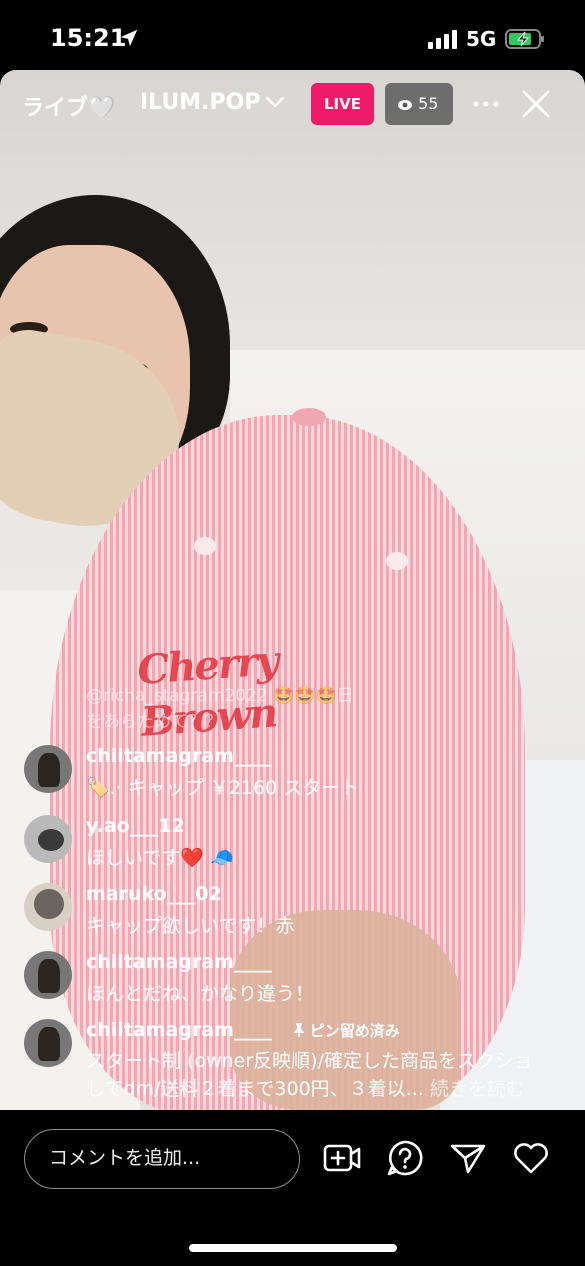  I want to click on pinned-label: ピン留め済み, so click(346, 1031).